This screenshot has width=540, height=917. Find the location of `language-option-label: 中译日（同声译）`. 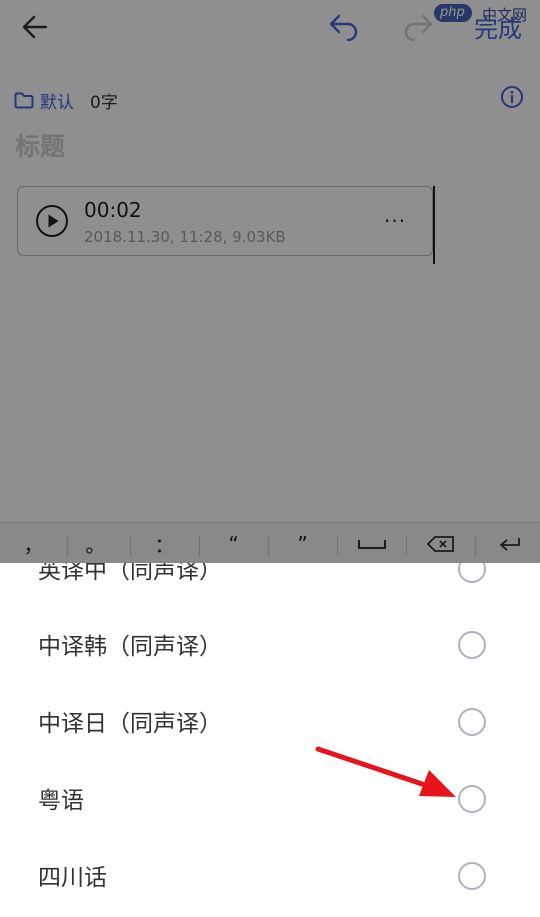

language-option-label: 中译日（同声译） is located at coordinates (130, 724).